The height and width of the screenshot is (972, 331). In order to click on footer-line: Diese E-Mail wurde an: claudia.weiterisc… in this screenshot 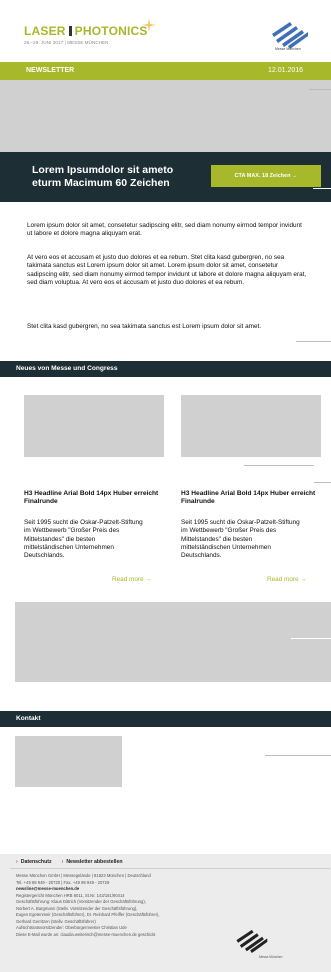, I will do `click(86, 934)`.